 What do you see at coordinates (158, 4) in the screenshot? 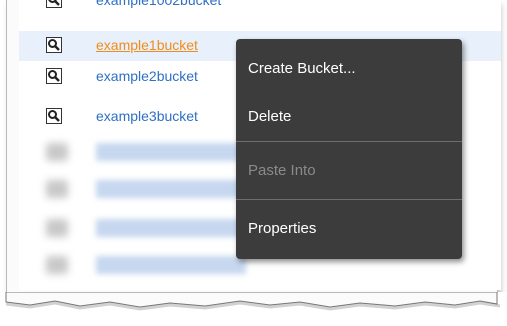
I see `bucket-name: example1002bucket` at bounding box center [158, 4].